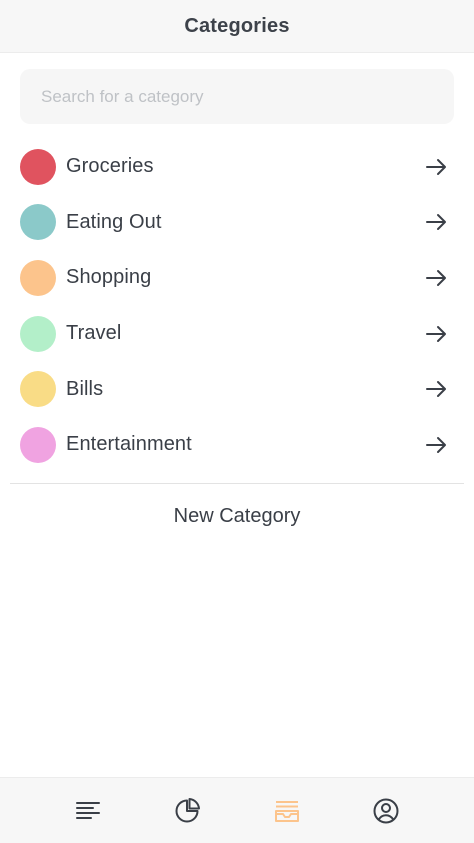 This screenshot has width=474, height=843. I want to click on category-label: Entertainment, so click(129, 444).